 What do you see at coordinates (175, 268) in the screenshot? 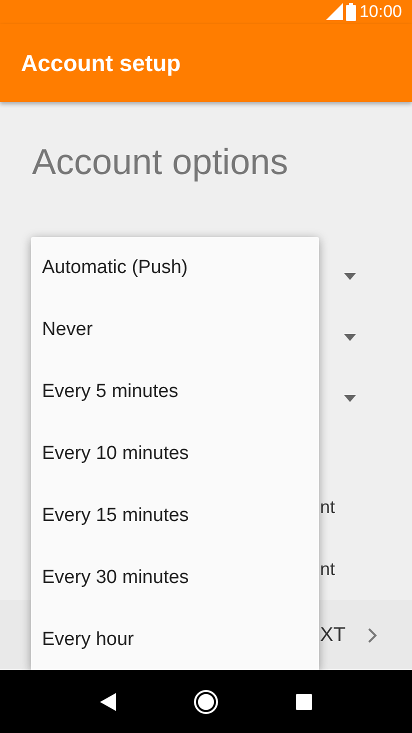
I see `menu-item: Automatic (Push)` at bounding box center [175, 268].